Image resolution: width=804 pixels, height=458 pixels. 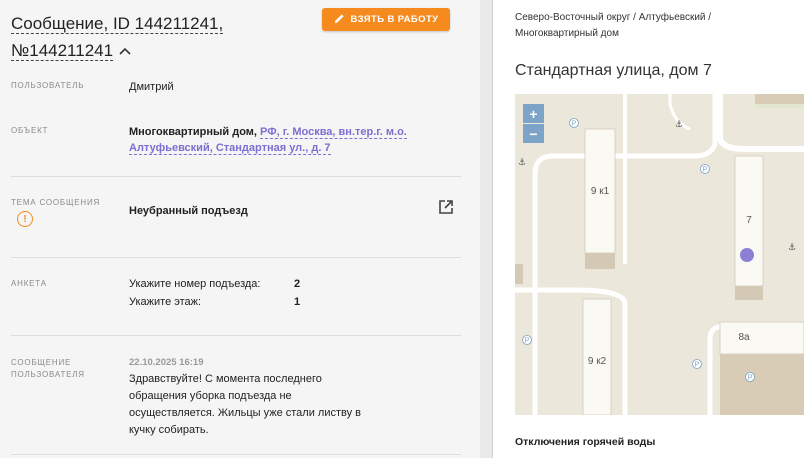 I want to click on object-label: ОБЪЕКТ, so click(x=30, y=130).